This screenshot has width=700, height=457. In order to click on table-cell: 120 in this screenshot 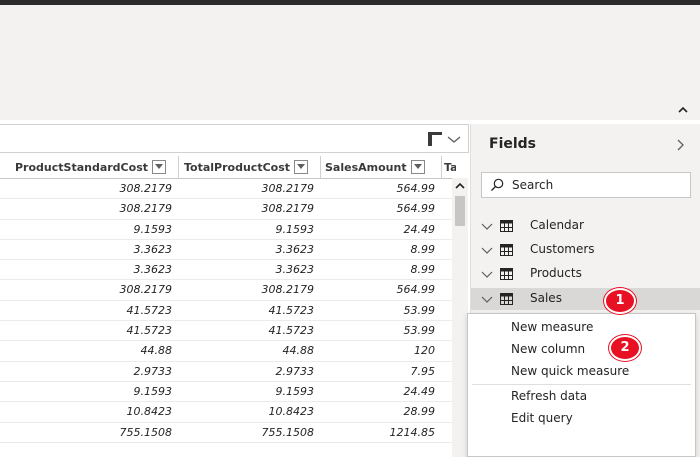, I will do `click(378, 350)`.